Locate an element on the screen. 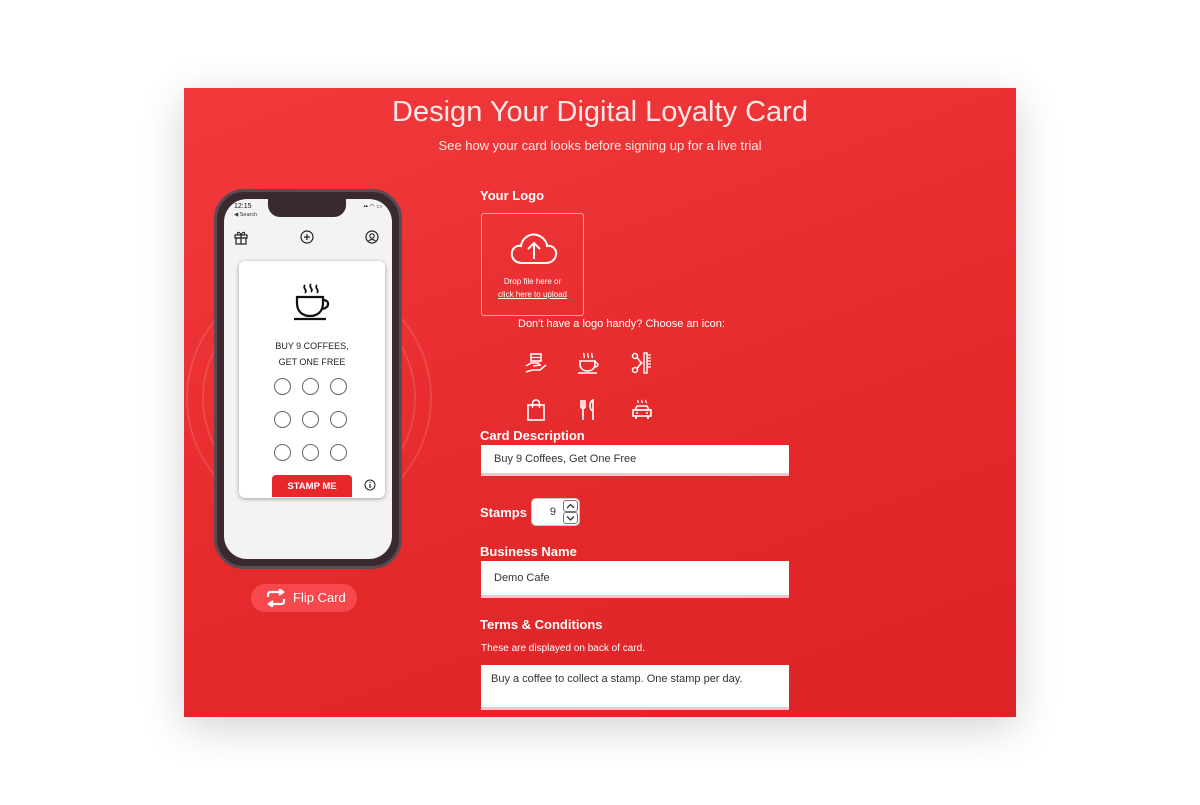 This screenshot has height=805, width=1200. stamp-me-button: STAMP ME is located at coordinates (312, 486).